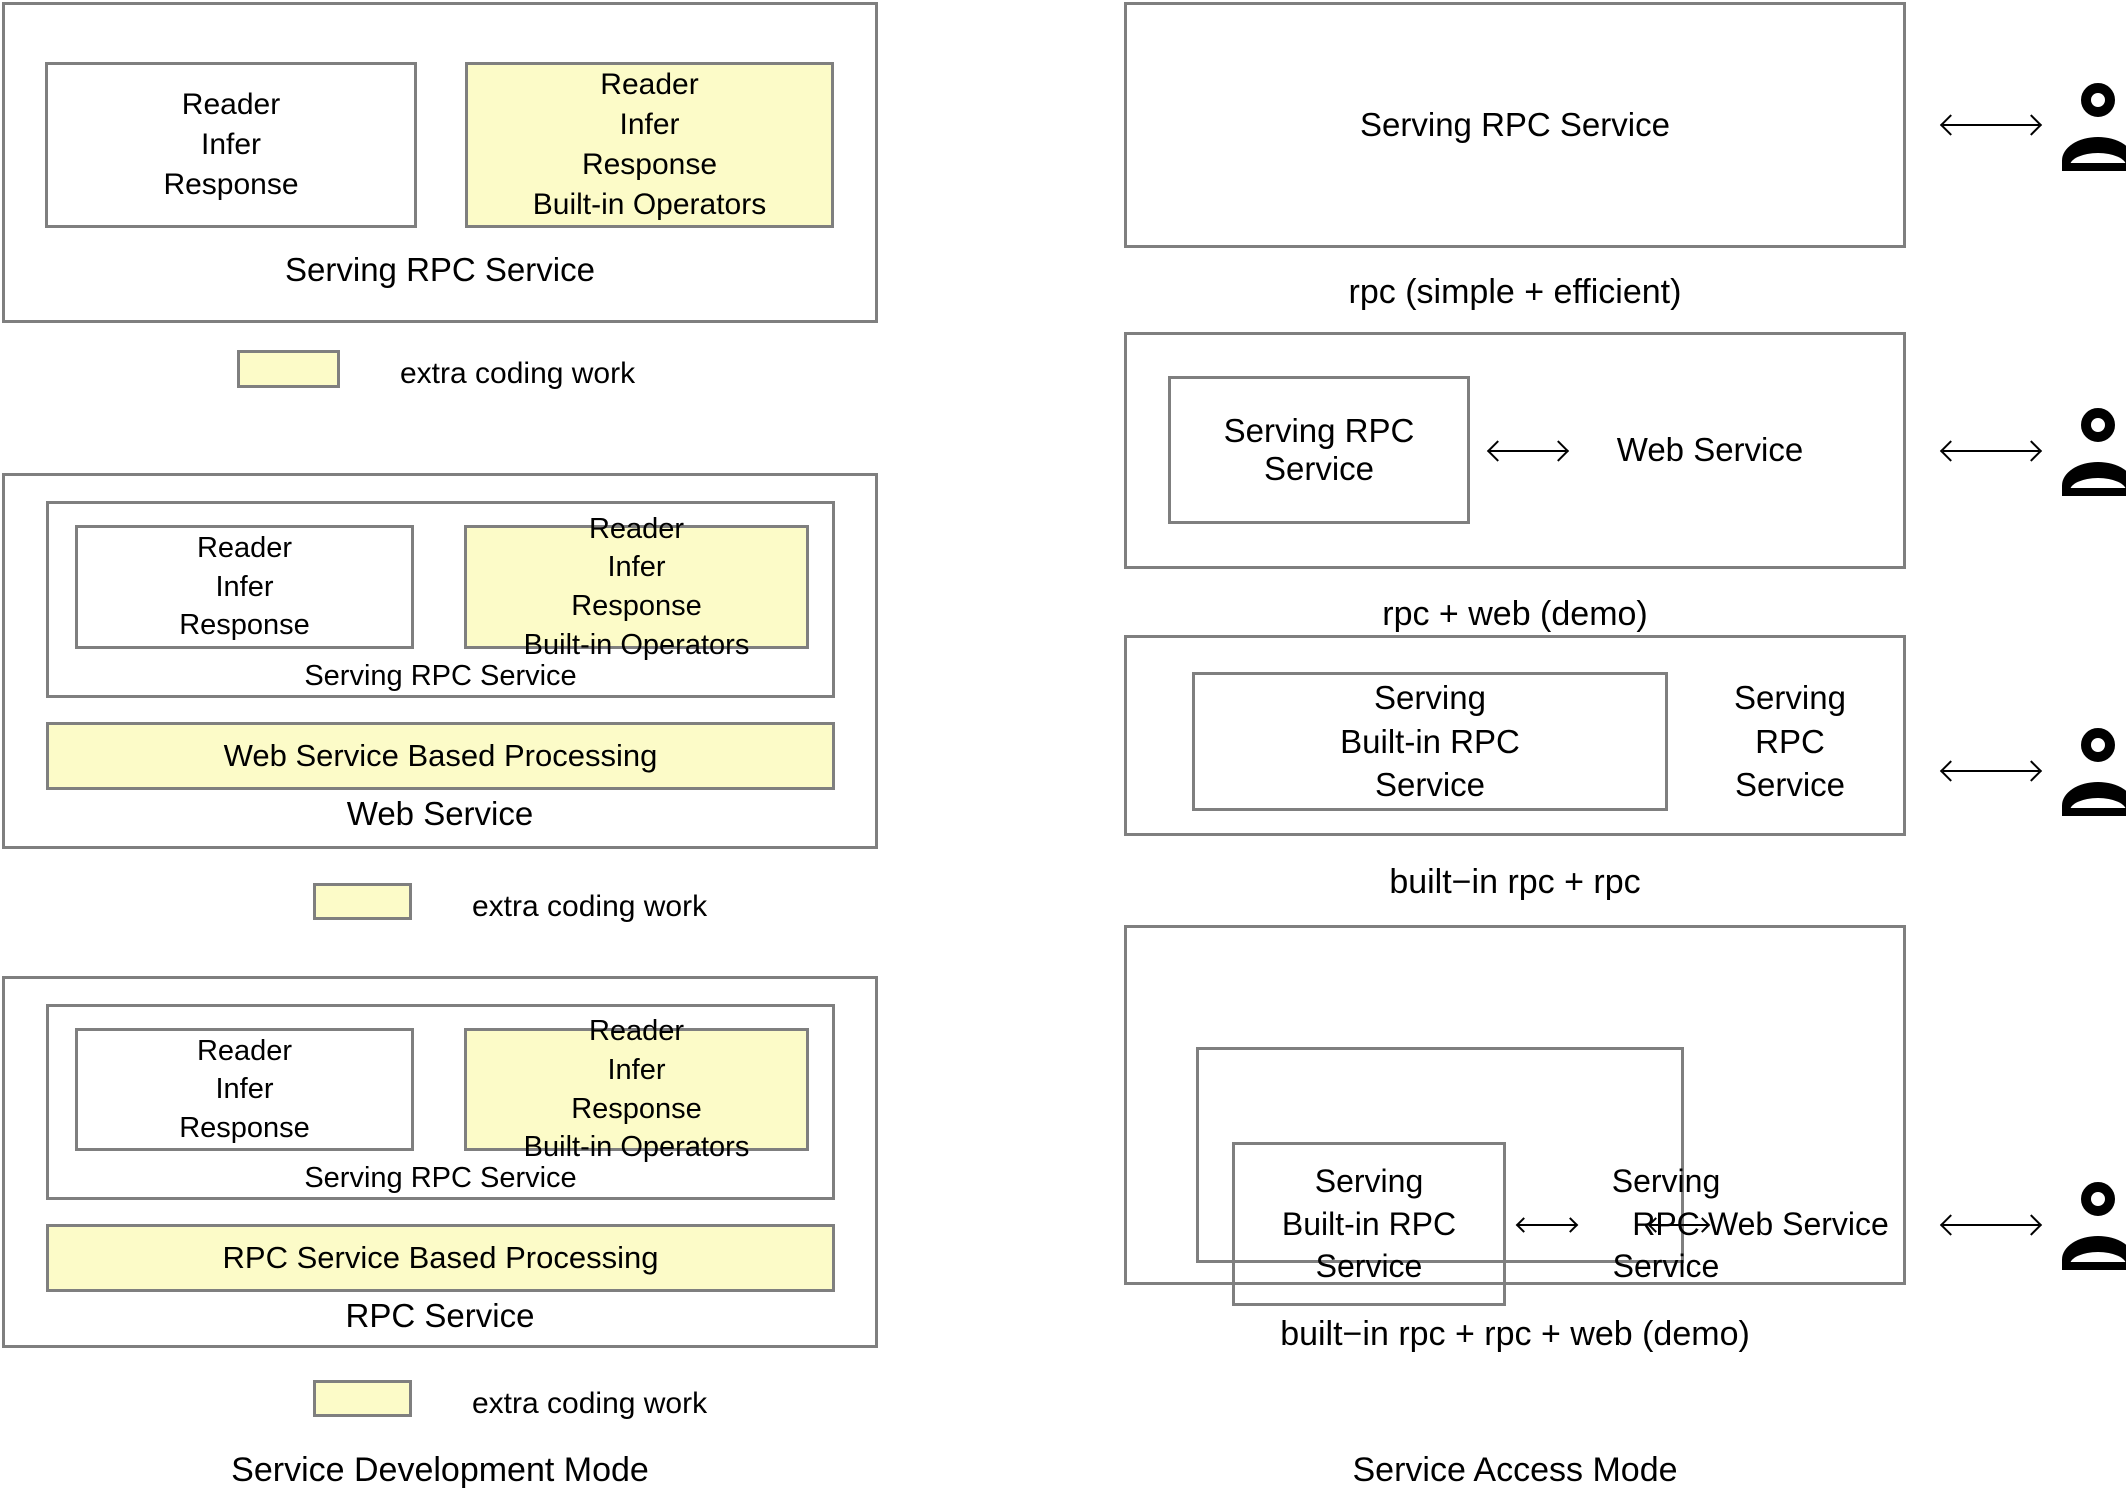 The height and width of the screenshot is (1506, 2126). I want to click on access-rpc-web-right-label: Web Service, so click(1710, 449).